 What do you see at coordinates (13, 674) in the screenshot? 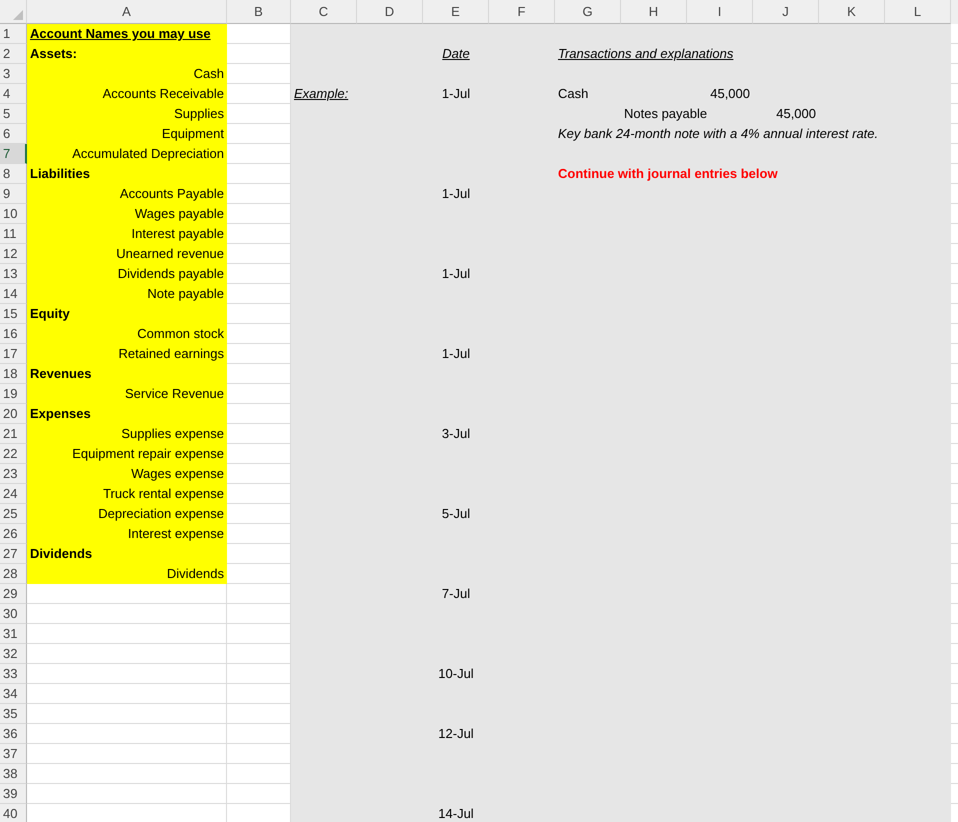
I see `row-header: 33` at bounding box center [13, 674].